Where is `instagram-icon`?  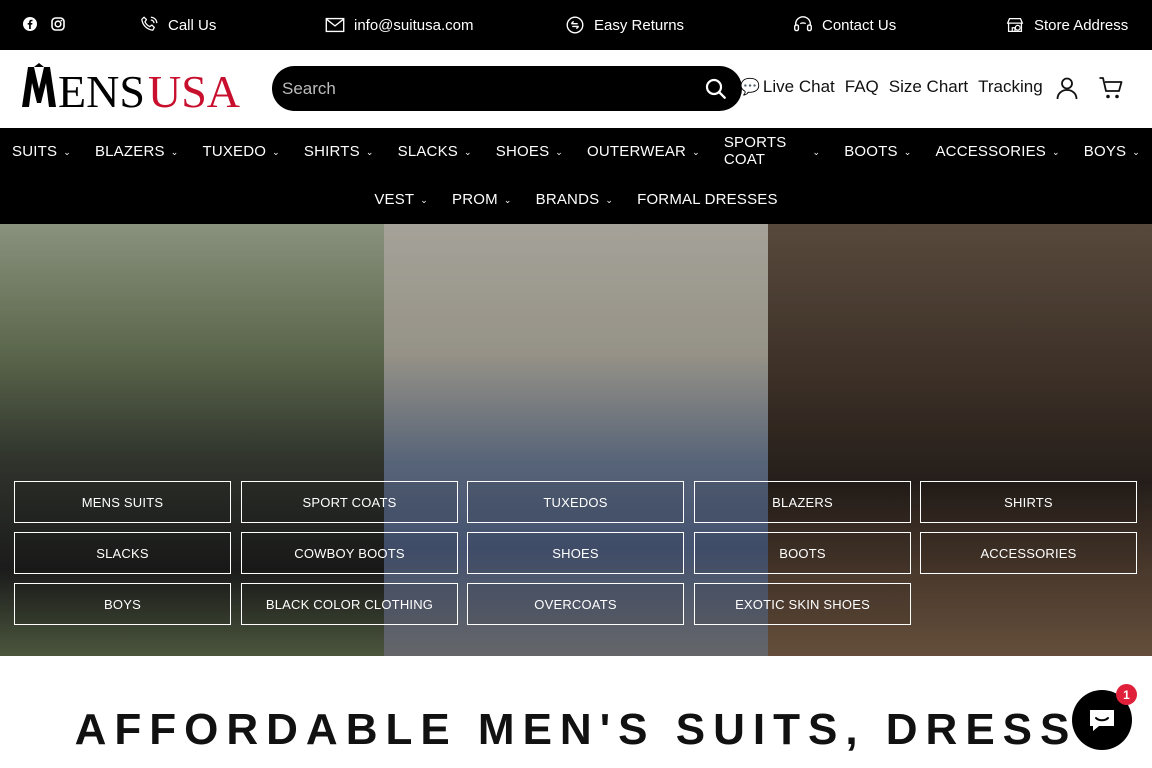 instagram-icon is located at coordinates (58, 24).